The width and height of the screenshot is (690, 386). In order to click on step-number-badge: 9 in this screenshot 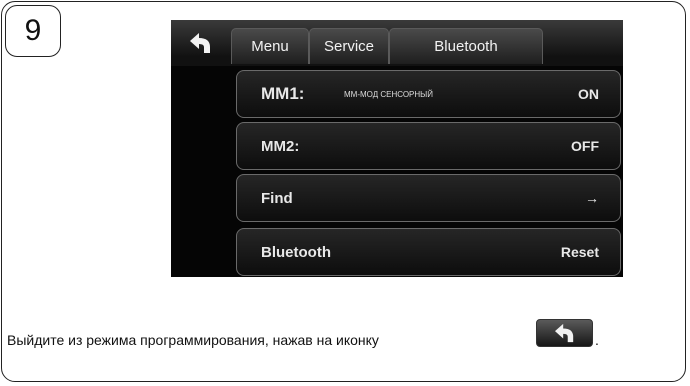, I will do `click(33, 31)`.